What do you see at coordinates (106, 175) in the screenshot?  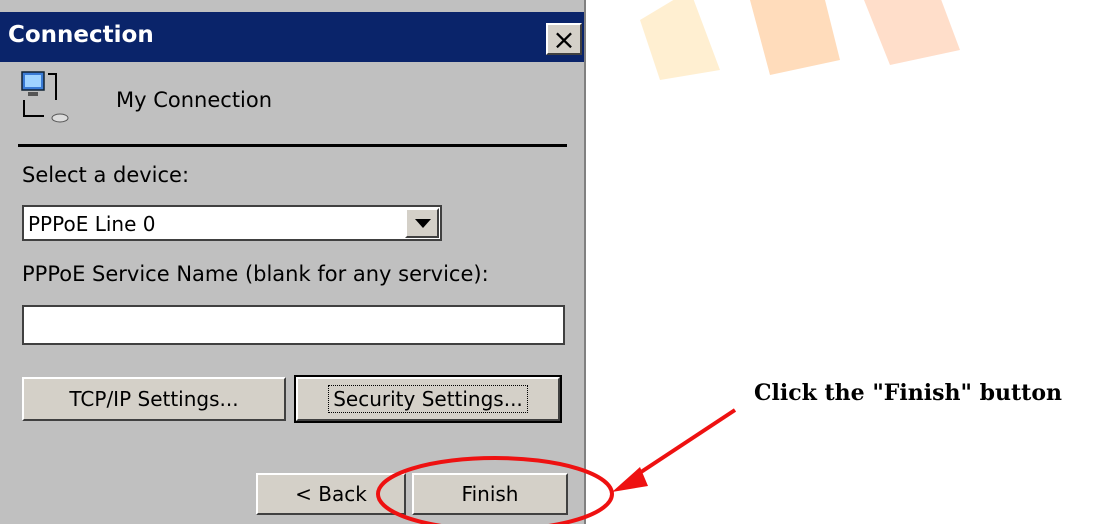 I see `device-label: Select a device:` at bounding box center [106, 175].